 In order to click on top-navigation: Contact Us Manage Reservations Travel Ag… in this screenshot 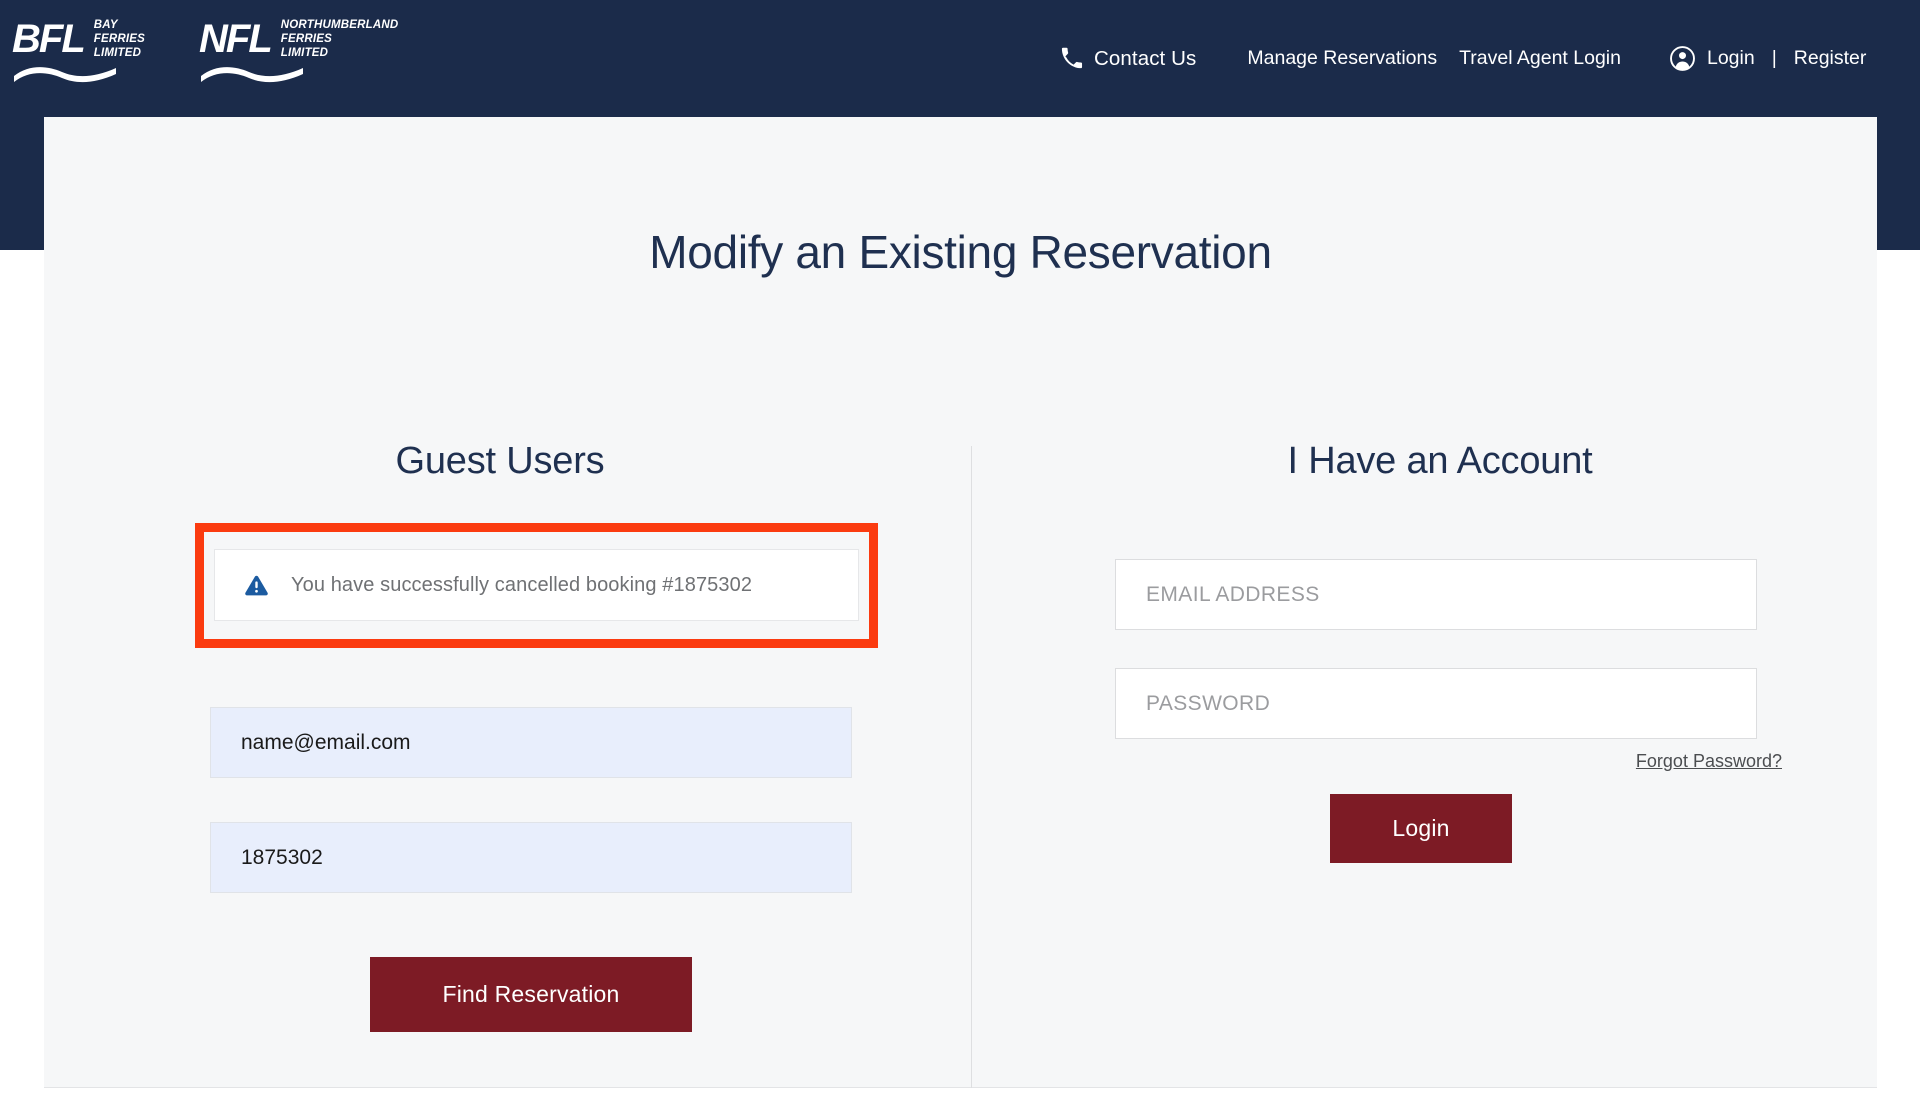, I will do `click(1463, 58)`.